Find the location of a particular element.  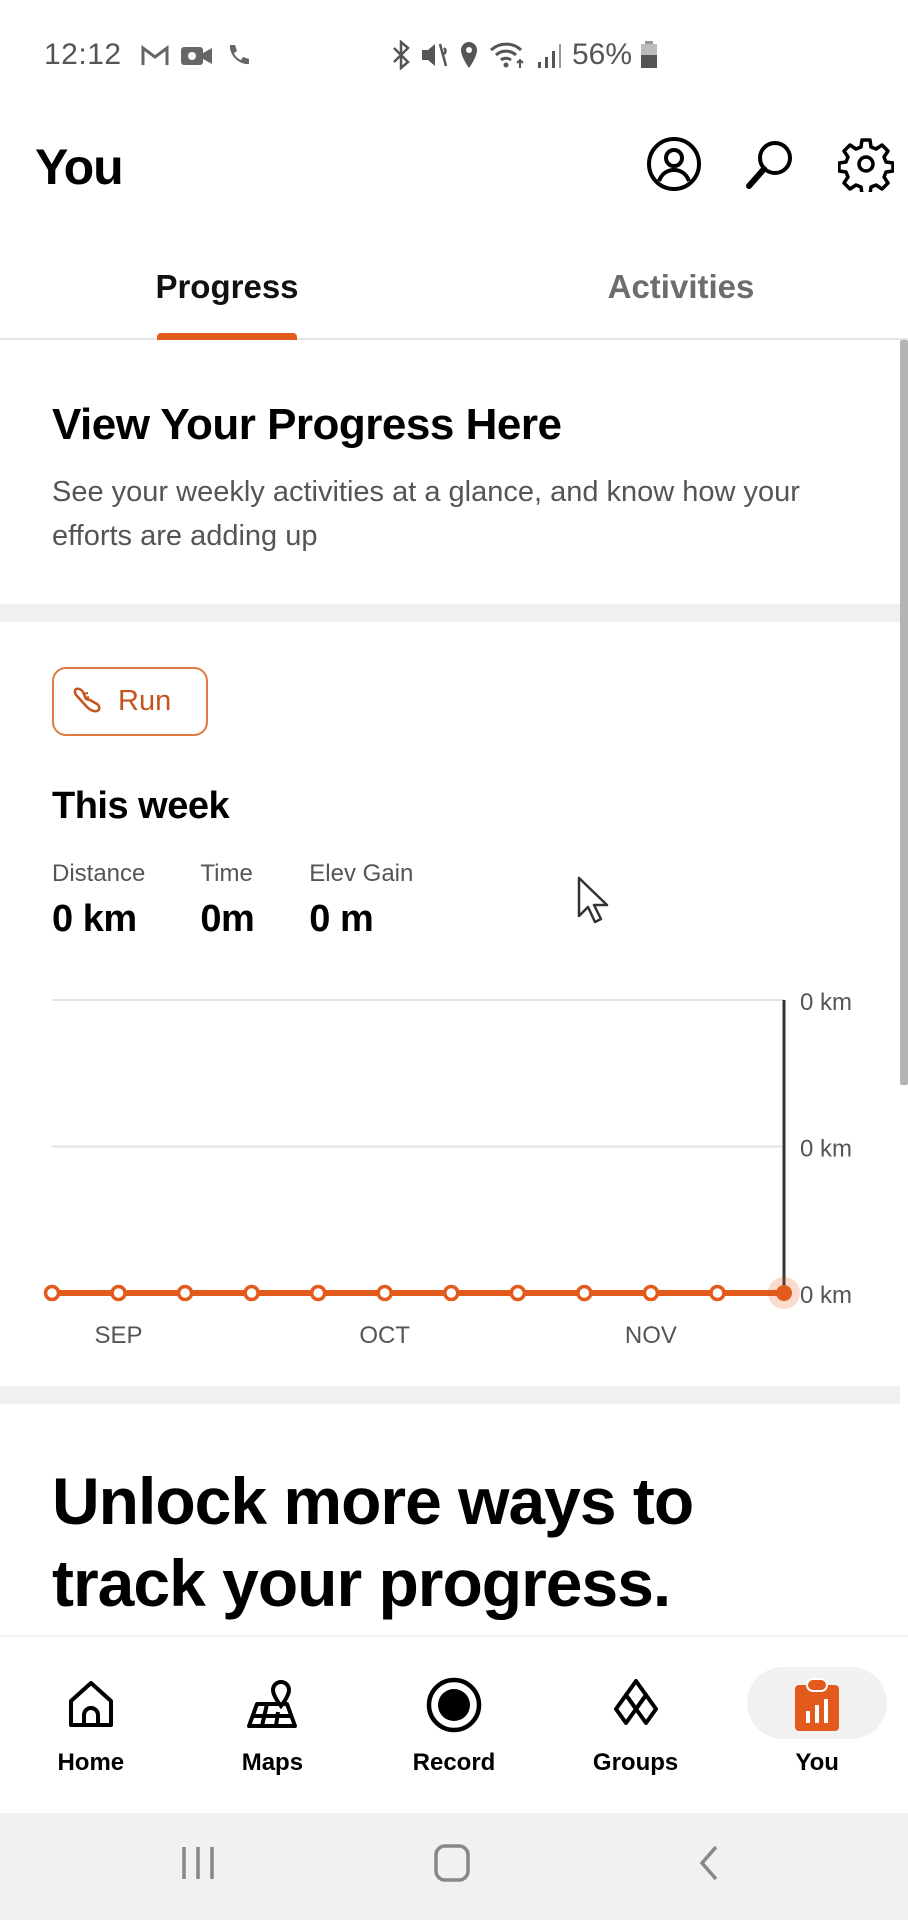

back-button is located at coordinates (710, 1863).